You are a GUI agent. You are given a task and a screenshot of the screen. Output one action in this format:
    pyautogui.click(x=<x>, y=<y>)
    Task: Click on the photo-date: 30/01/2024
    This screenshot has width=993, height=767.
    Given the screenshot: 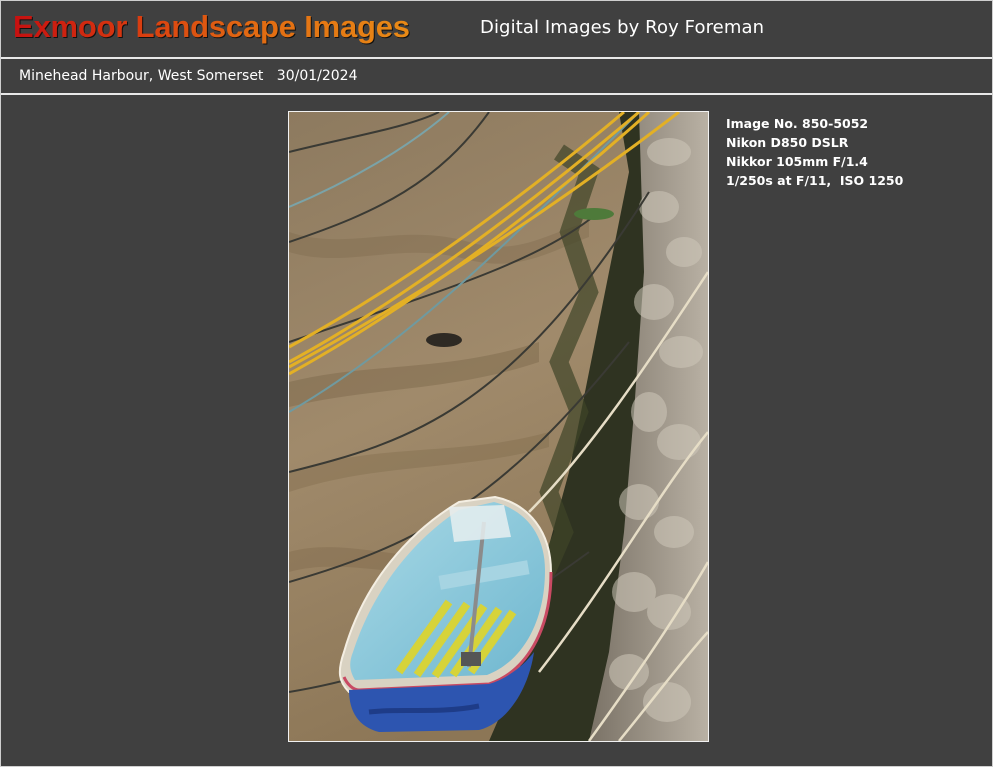 What is the action you would take?
    pyautogui.click(x=317, y=76)
    